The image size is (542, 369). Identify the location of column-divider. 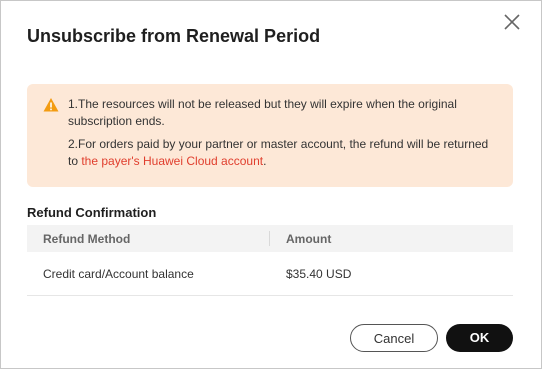
(269, 238).